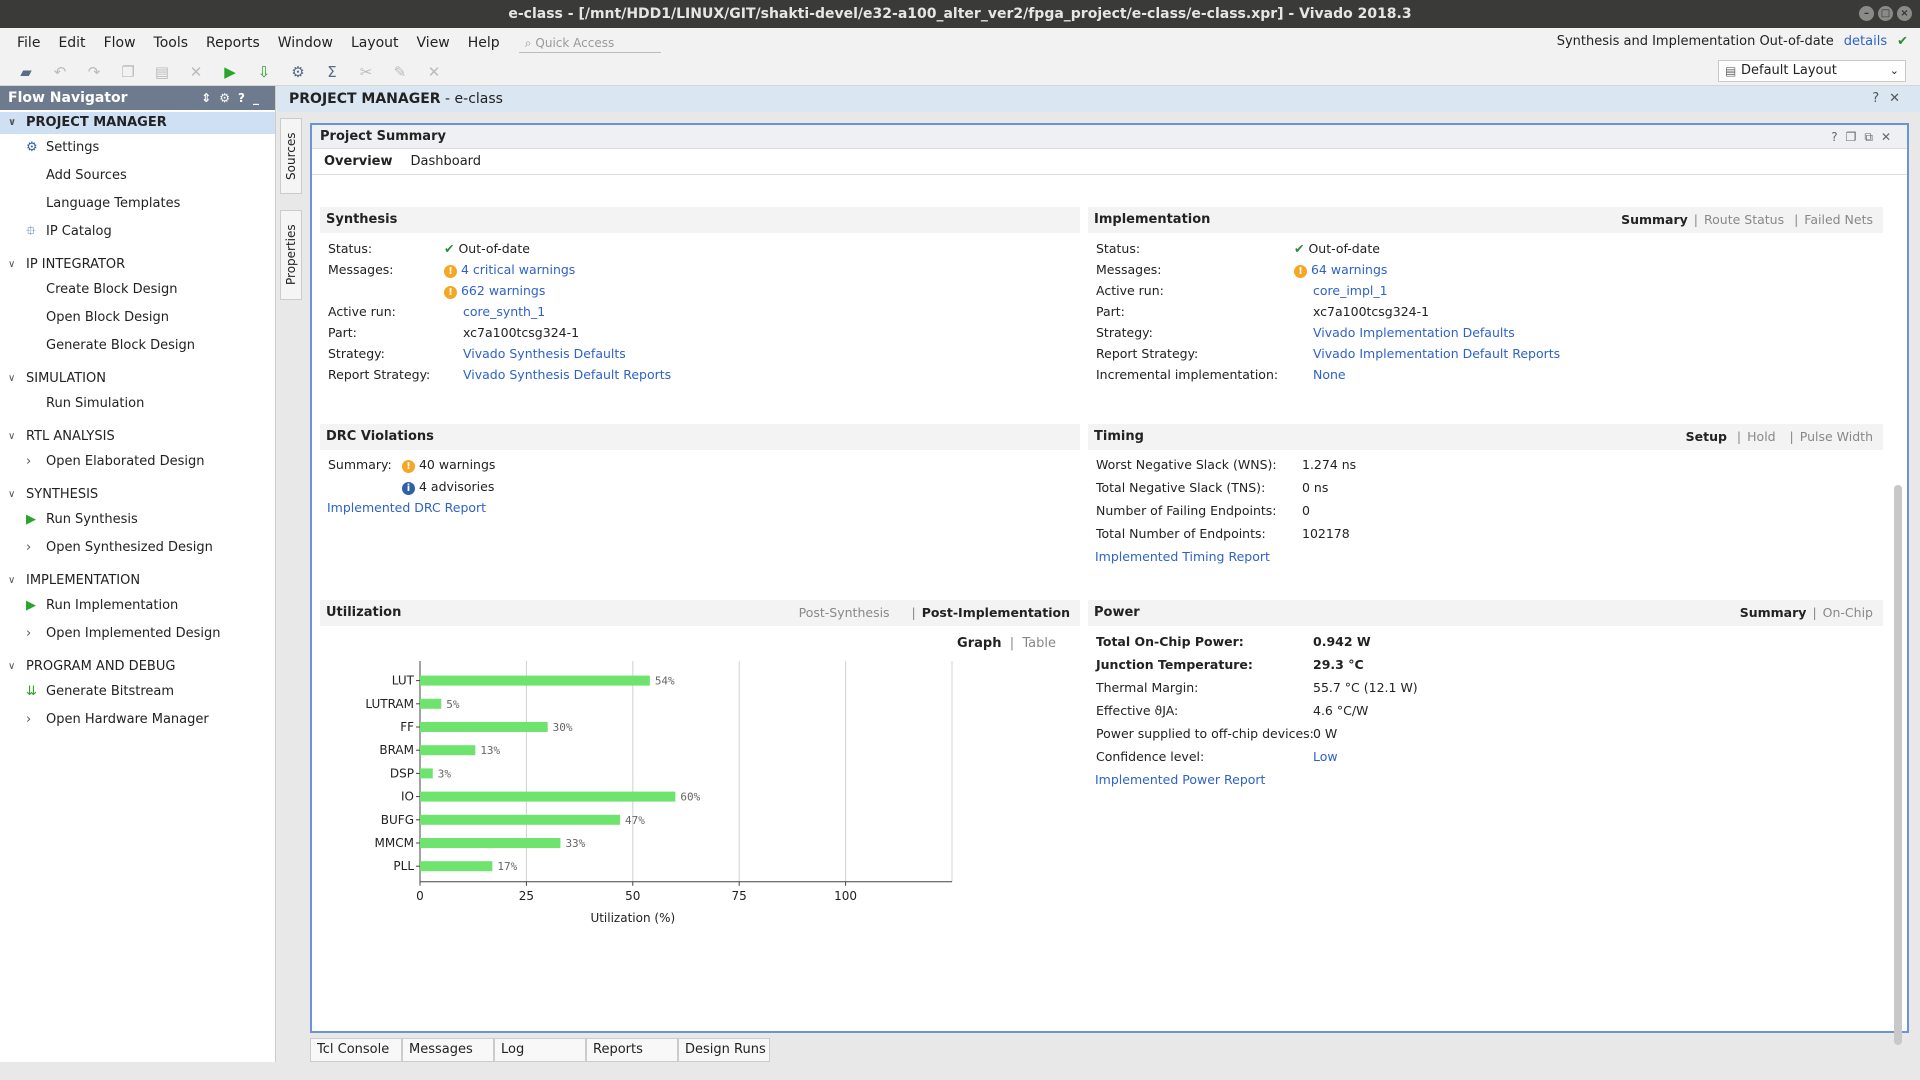  What do you see at coordinates (137, 290) in the screenshot?
I see `flow-item-create-block-design: Create Block Design` at bounding box center [137, 290].